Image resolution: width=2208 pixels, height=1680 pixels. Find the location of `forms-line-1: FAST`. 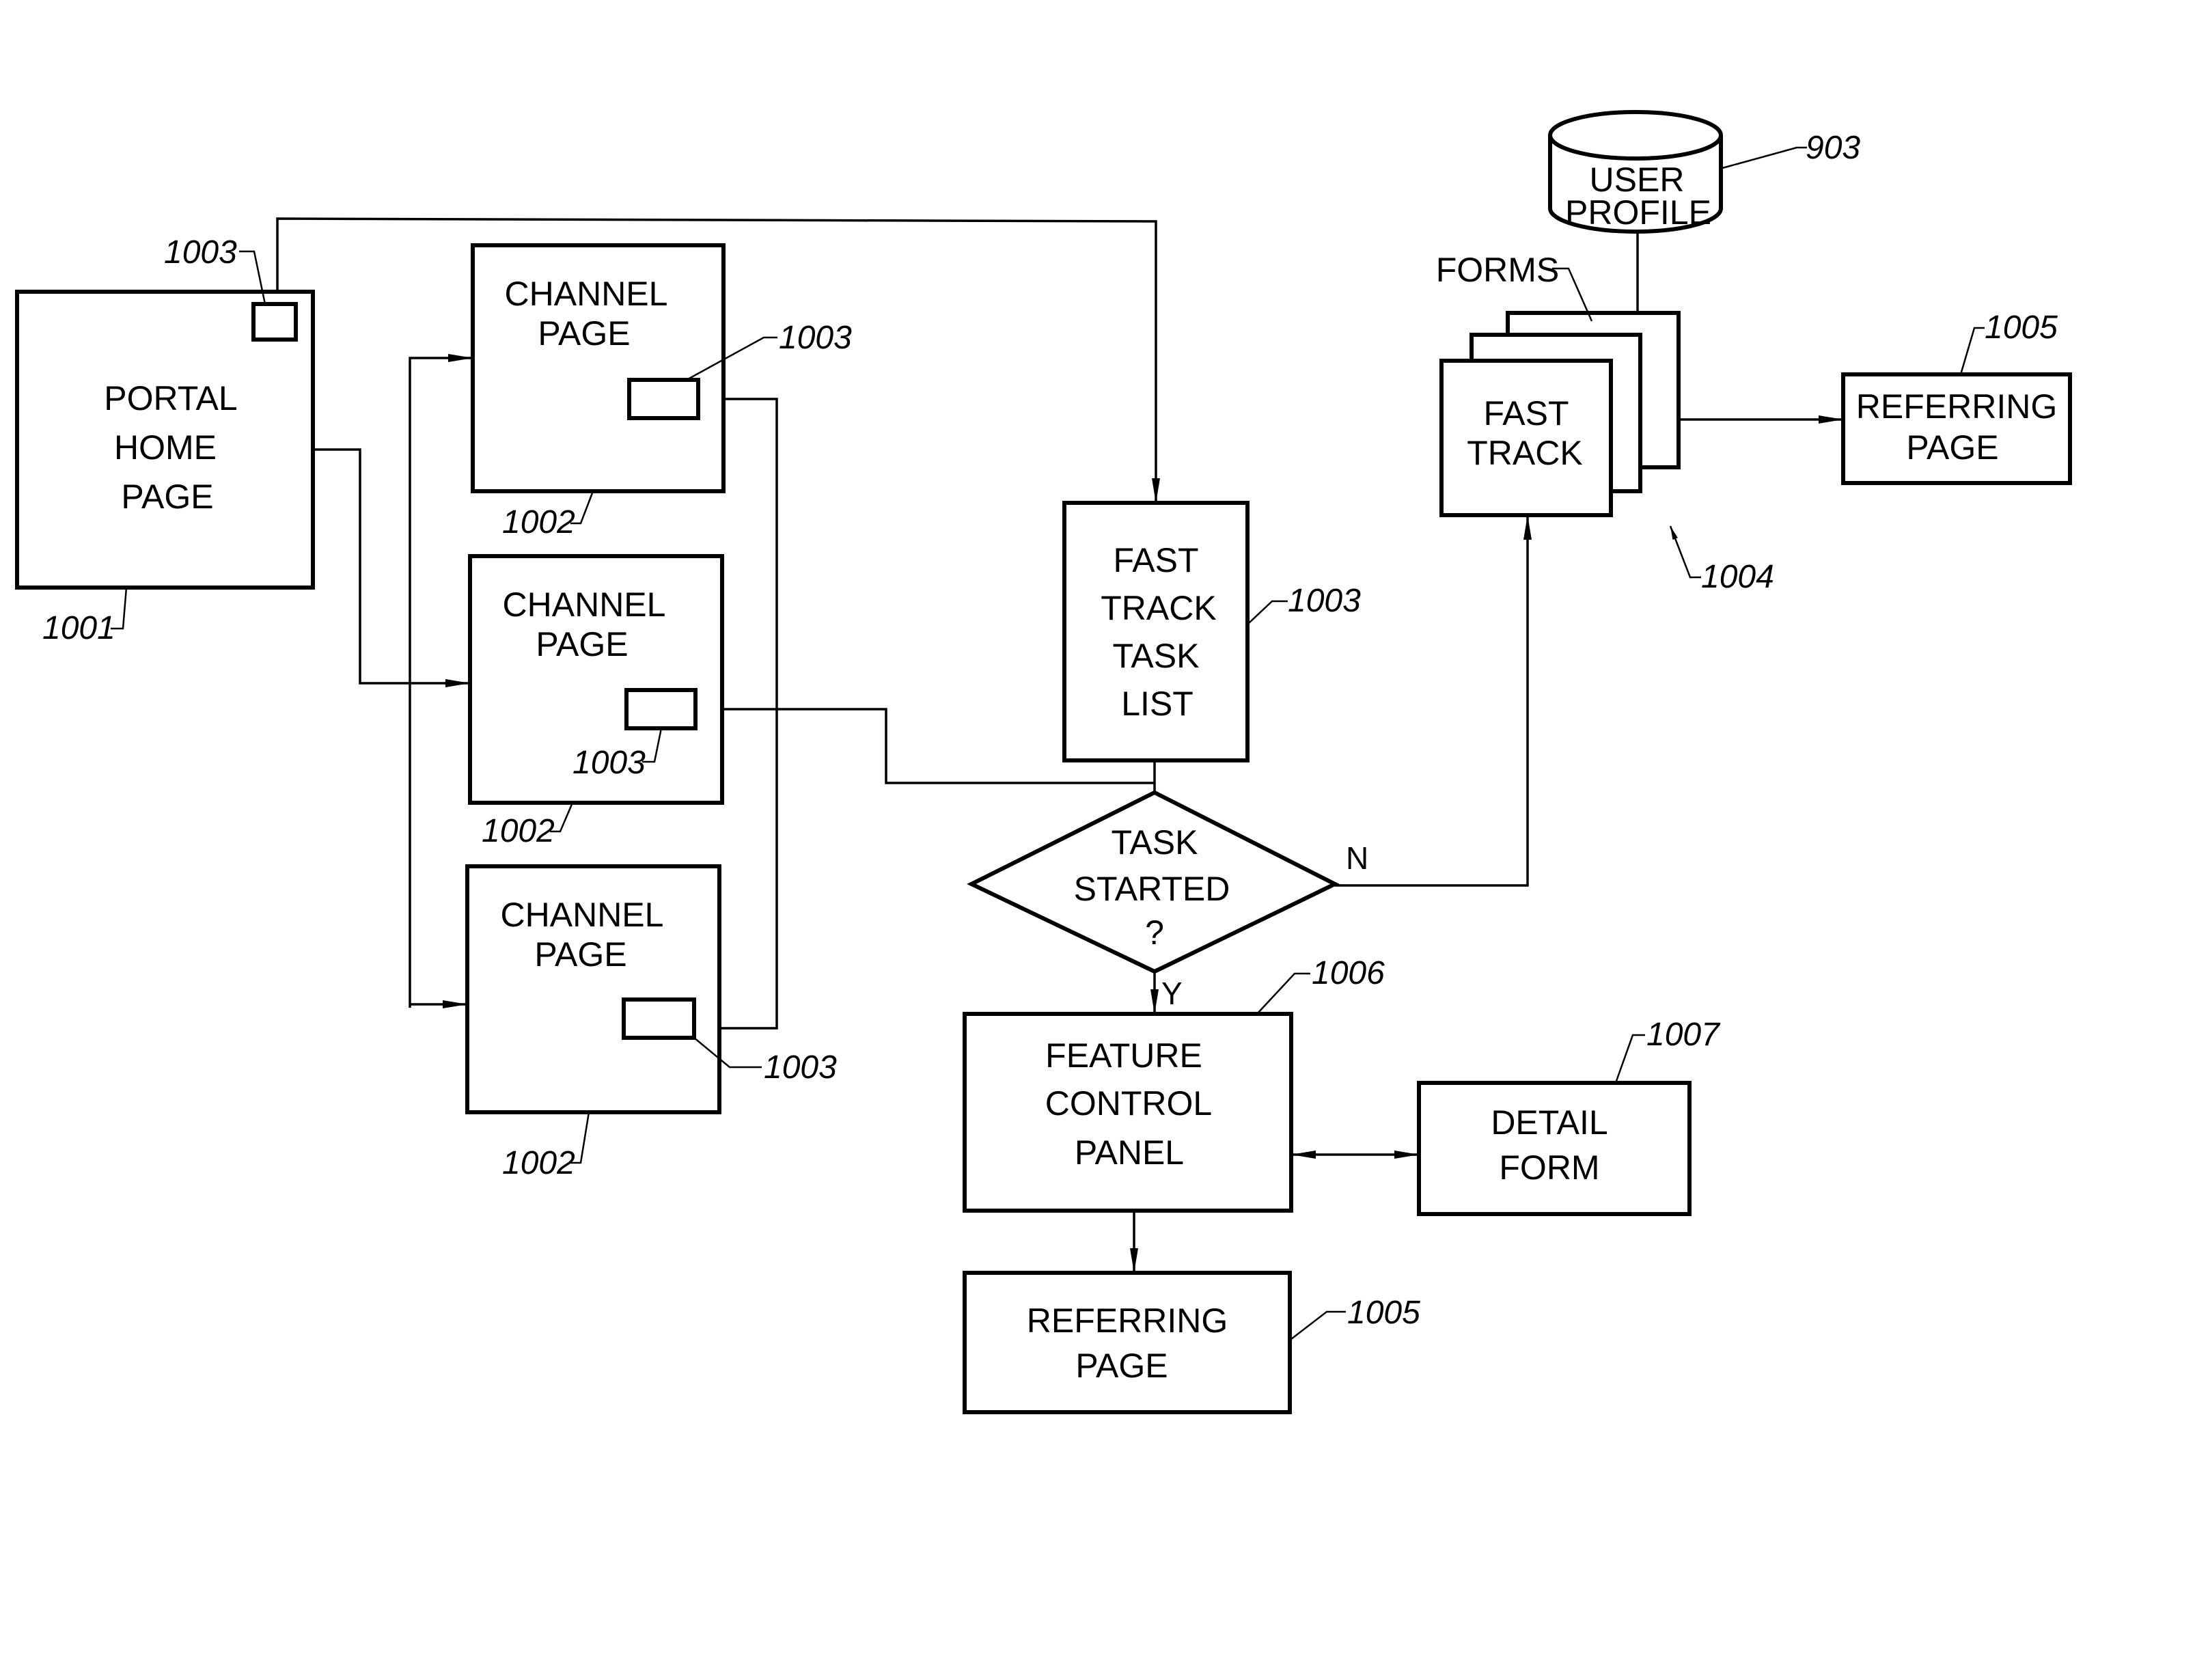

forms-line-1: FAST is located at coordinates (1526, 413).